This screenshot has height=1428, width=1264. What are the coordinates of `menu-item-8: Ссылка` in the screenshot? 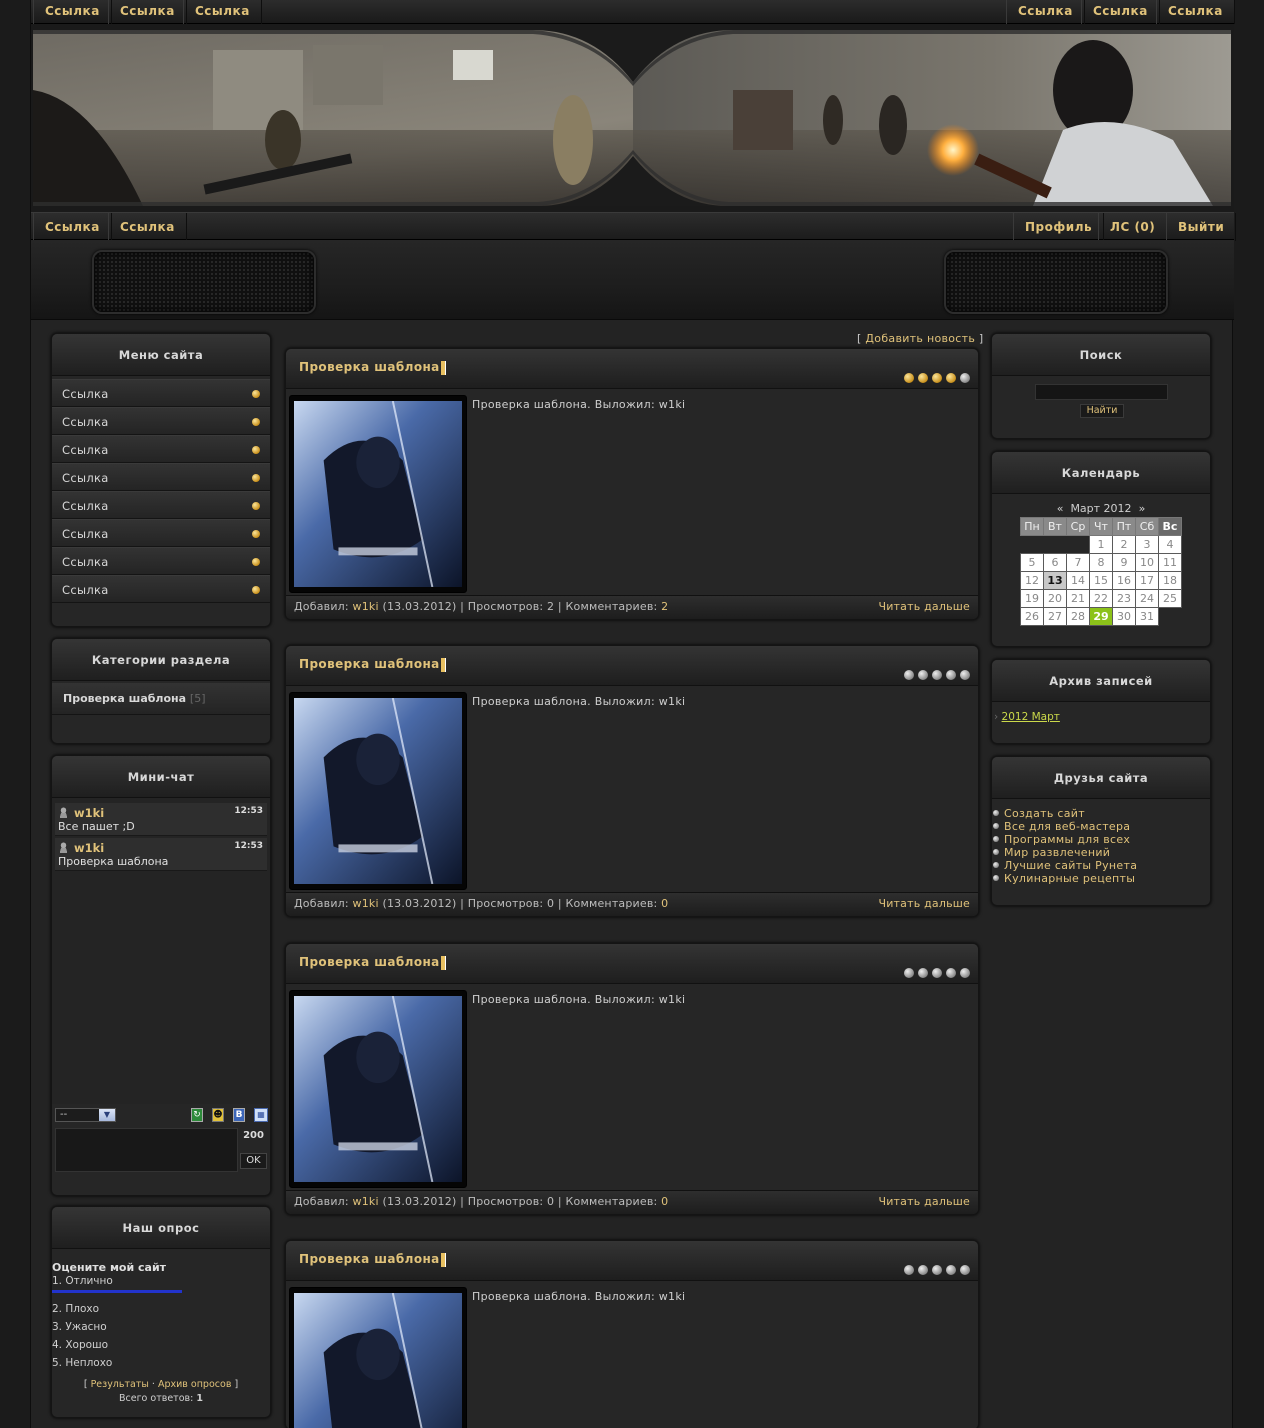 It's located at (161, 589).